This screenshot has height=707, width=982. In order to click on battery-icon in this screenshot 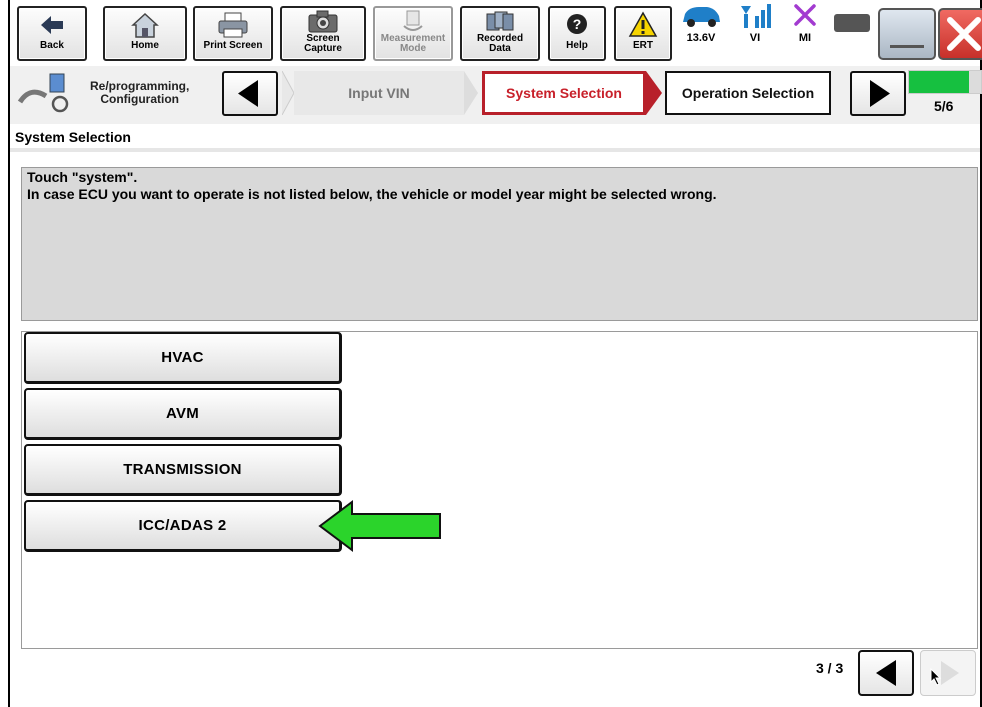, I will do `click(852, 23)`.